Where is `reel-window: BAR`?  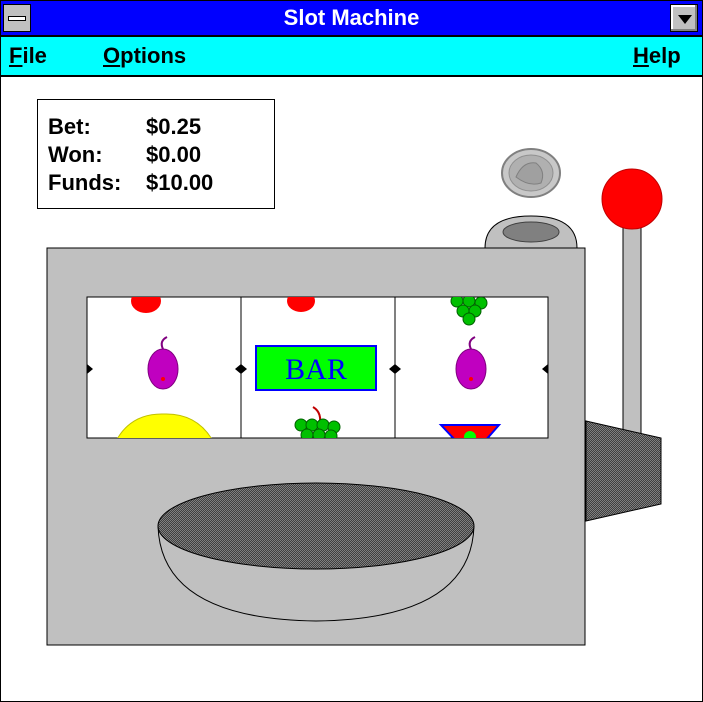
reel-window: BAR is located at coordinates (317, 367).